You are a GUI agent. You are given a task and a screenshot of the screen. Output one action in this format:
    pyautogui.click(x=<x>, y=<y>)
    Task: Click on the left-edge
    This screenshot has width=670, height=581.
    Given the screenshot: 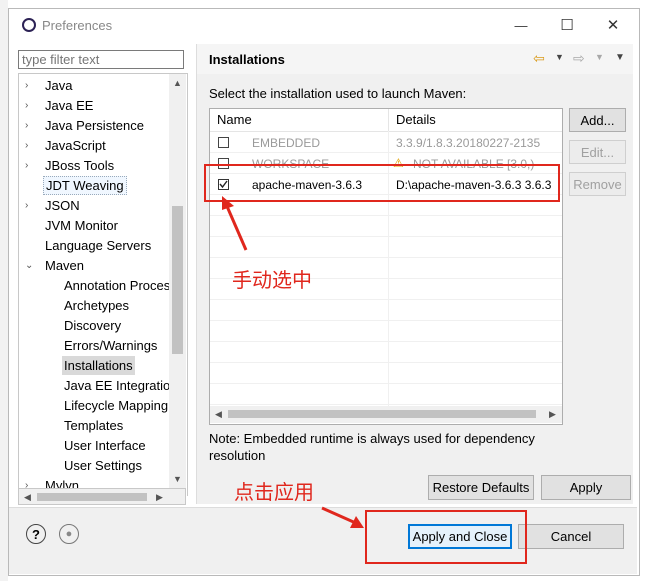 What is the action you would take?
    pyautogui.click(x=4, y=290)
    